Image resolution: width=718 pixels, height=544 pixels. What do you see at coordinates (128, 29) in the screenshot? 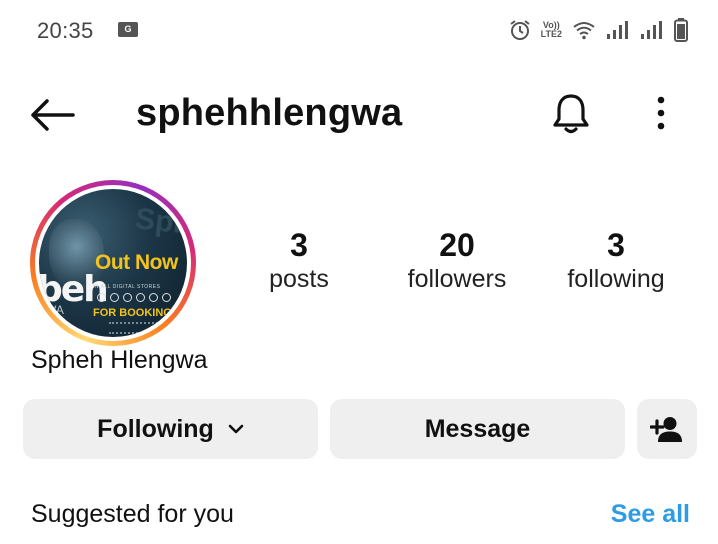
I see `gmail-icon: G` at bounding box center [128, 29].